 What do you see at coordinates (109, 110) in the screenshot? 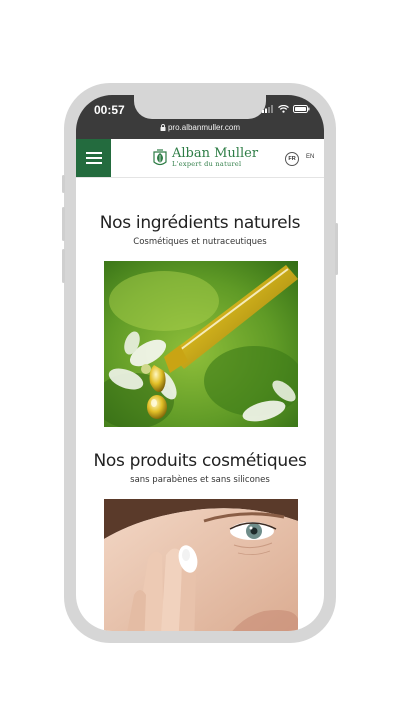
I see `status-time: 00:57` at bounding box center [109, 110].